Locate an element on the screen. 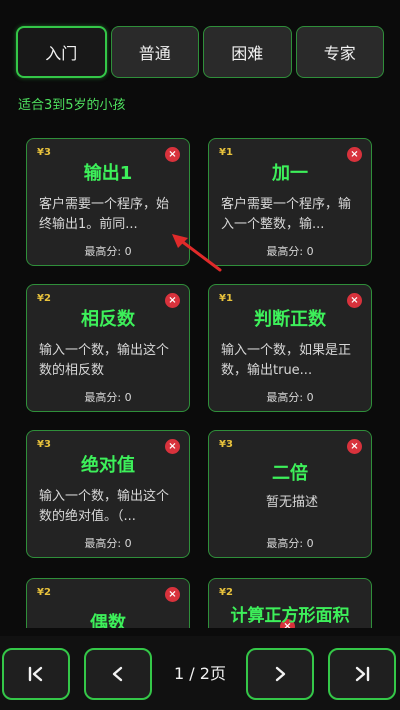 Image resolution: width=400 pixels, height=710 pixels. card-title: 判断正数 is located at coordinates (290, 319).